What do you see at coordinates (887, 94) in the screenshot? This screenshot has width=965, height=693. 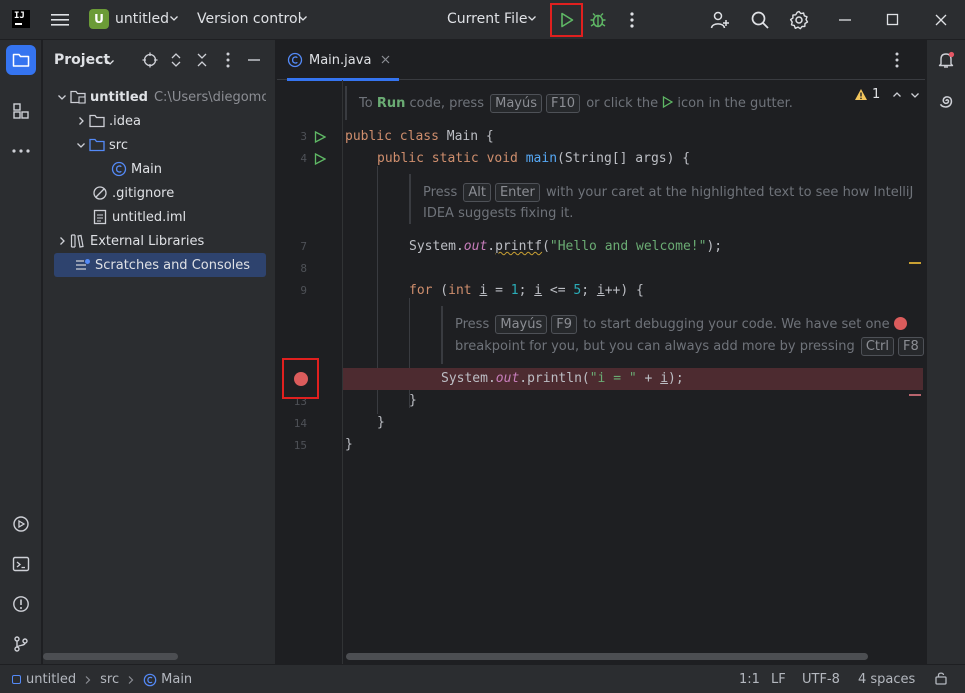 I see `inspection-widget: 1` at bounding box center [887, 94].